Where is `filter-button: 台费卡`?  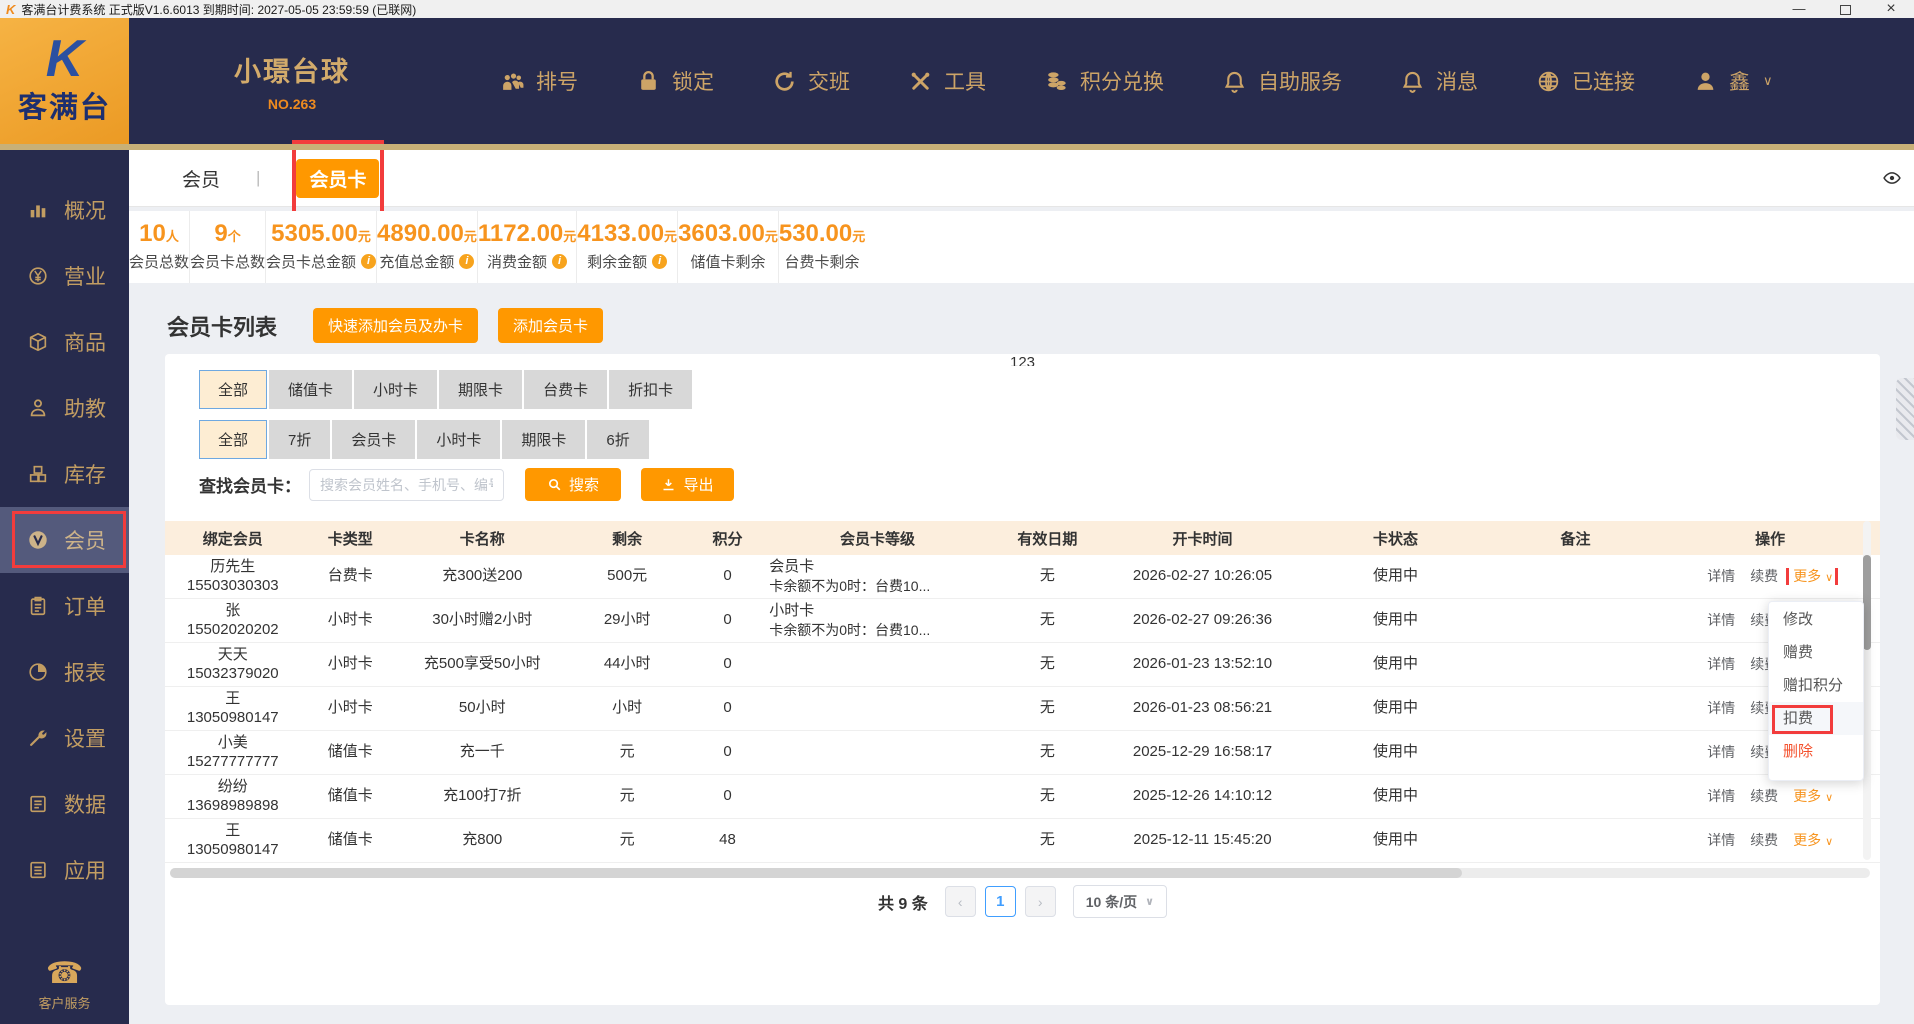 filter-button: 台费卡 is located at coordinates (566, 389).